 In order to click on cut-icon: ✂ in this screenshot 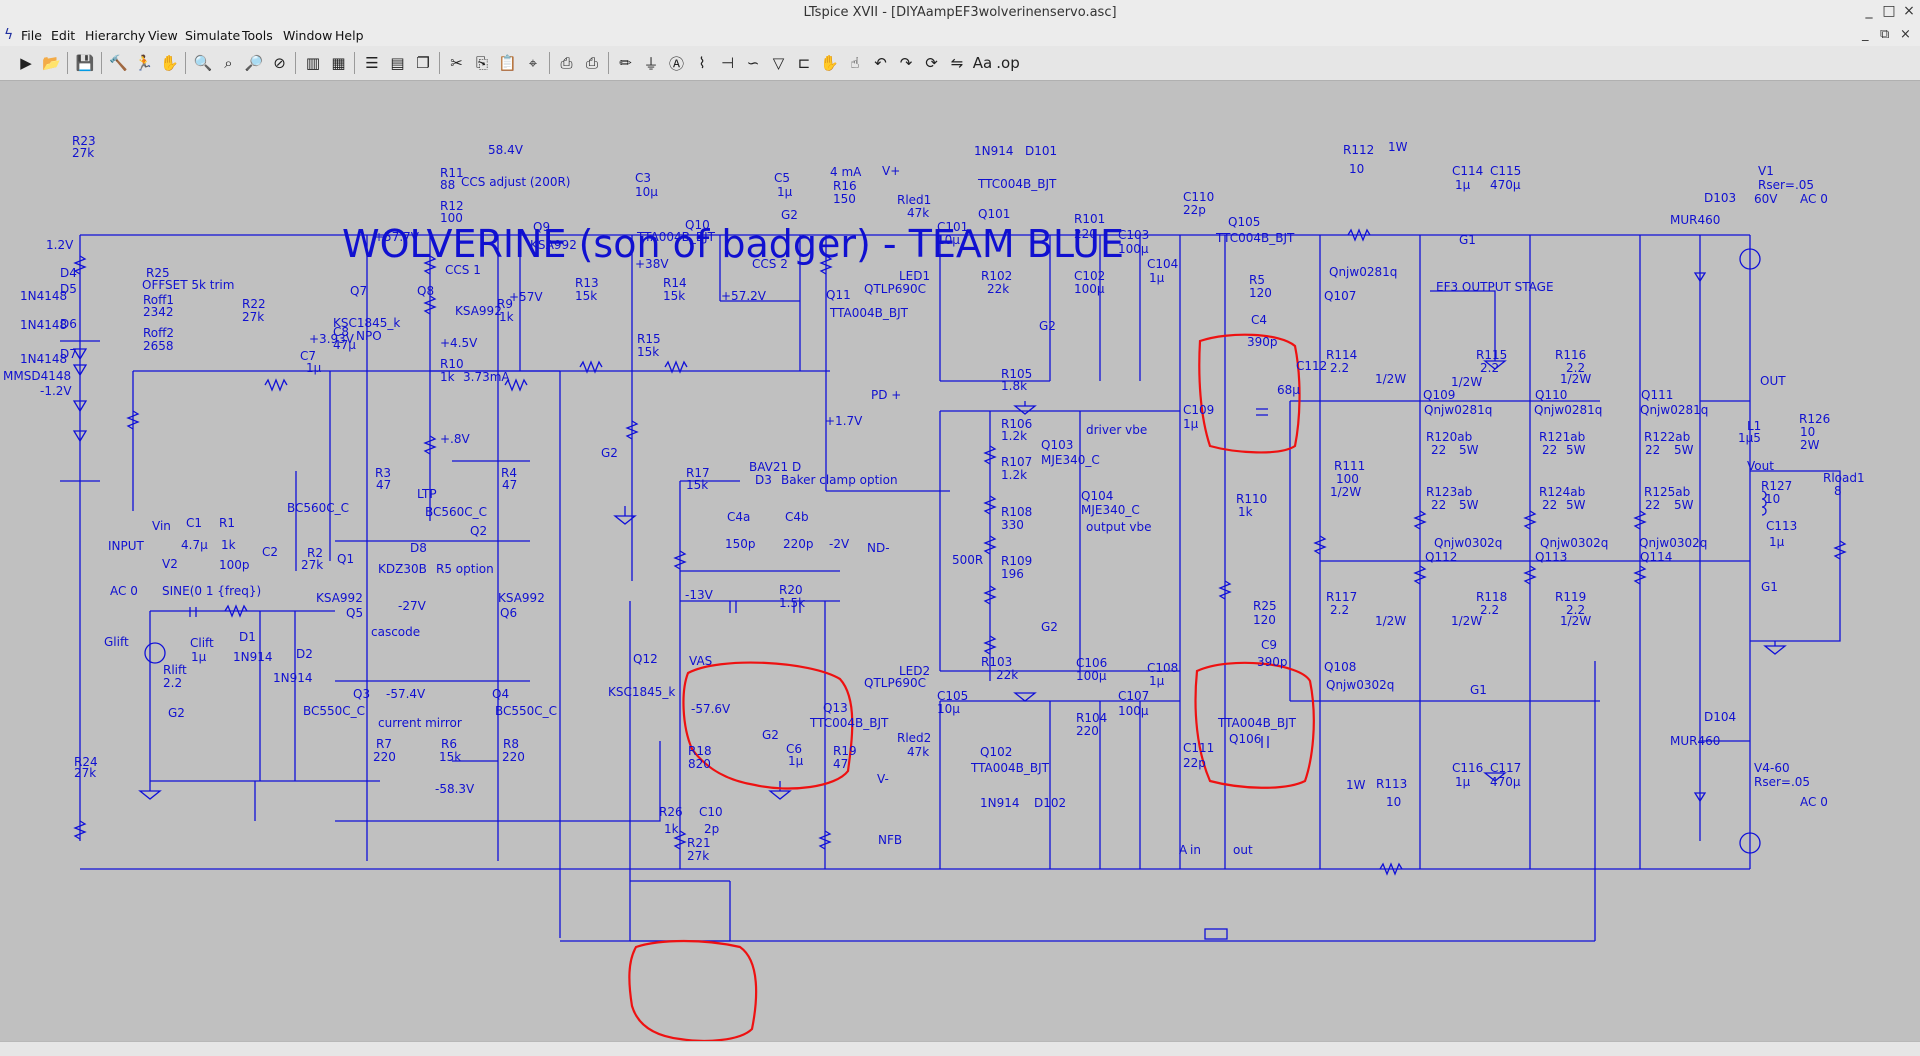, I will do `click(457, 63)`.